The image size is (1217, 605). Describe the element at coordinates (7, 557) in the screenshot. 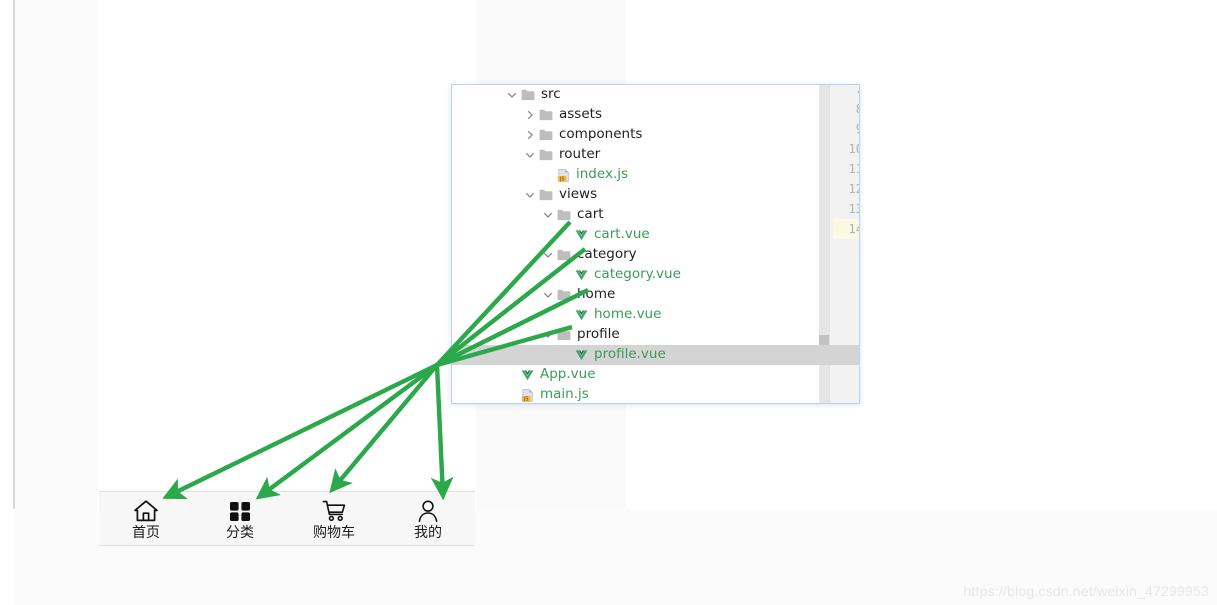

I see `background-bottom-left-edge` at that location.